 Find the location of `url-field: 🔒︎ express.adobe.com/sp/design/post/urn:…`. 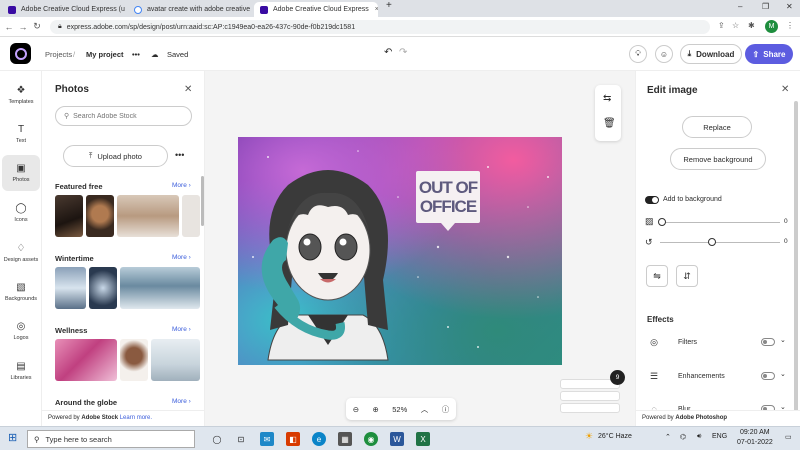

url-field: 🔒︎ express.adobe.com/sp/design/post/urn:… is located at coordinates (380, 27).